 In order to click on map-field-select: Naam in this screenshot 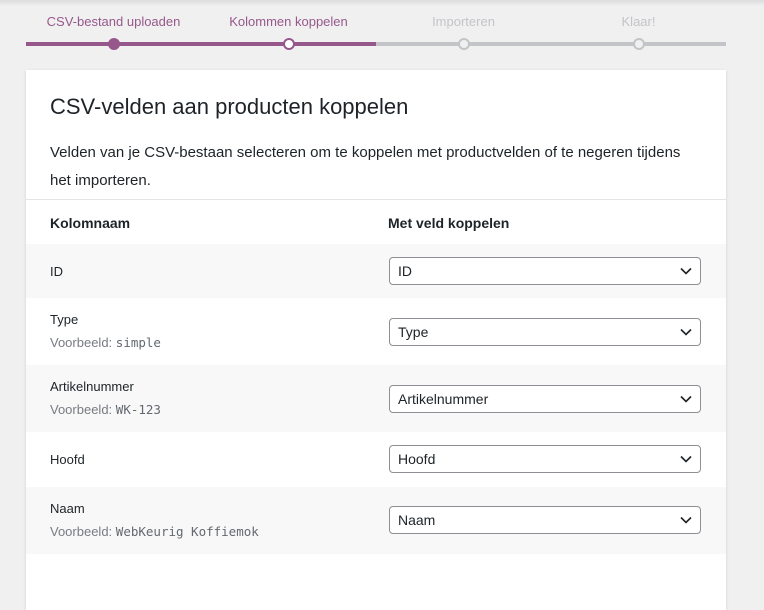, I will do `click(545, 520)`.